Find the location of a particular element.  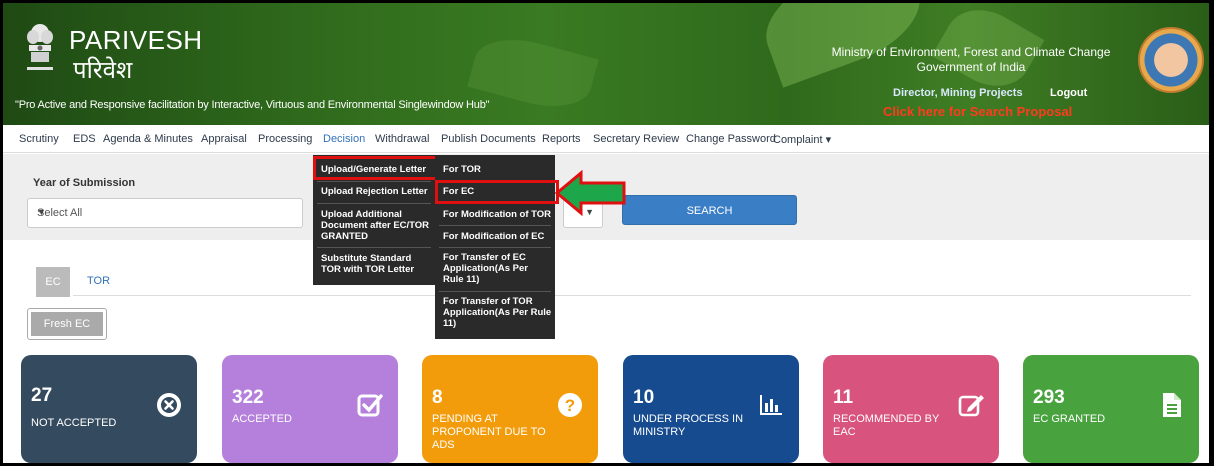

nav-item-processing: Processing is located at coordinates (285, 139).